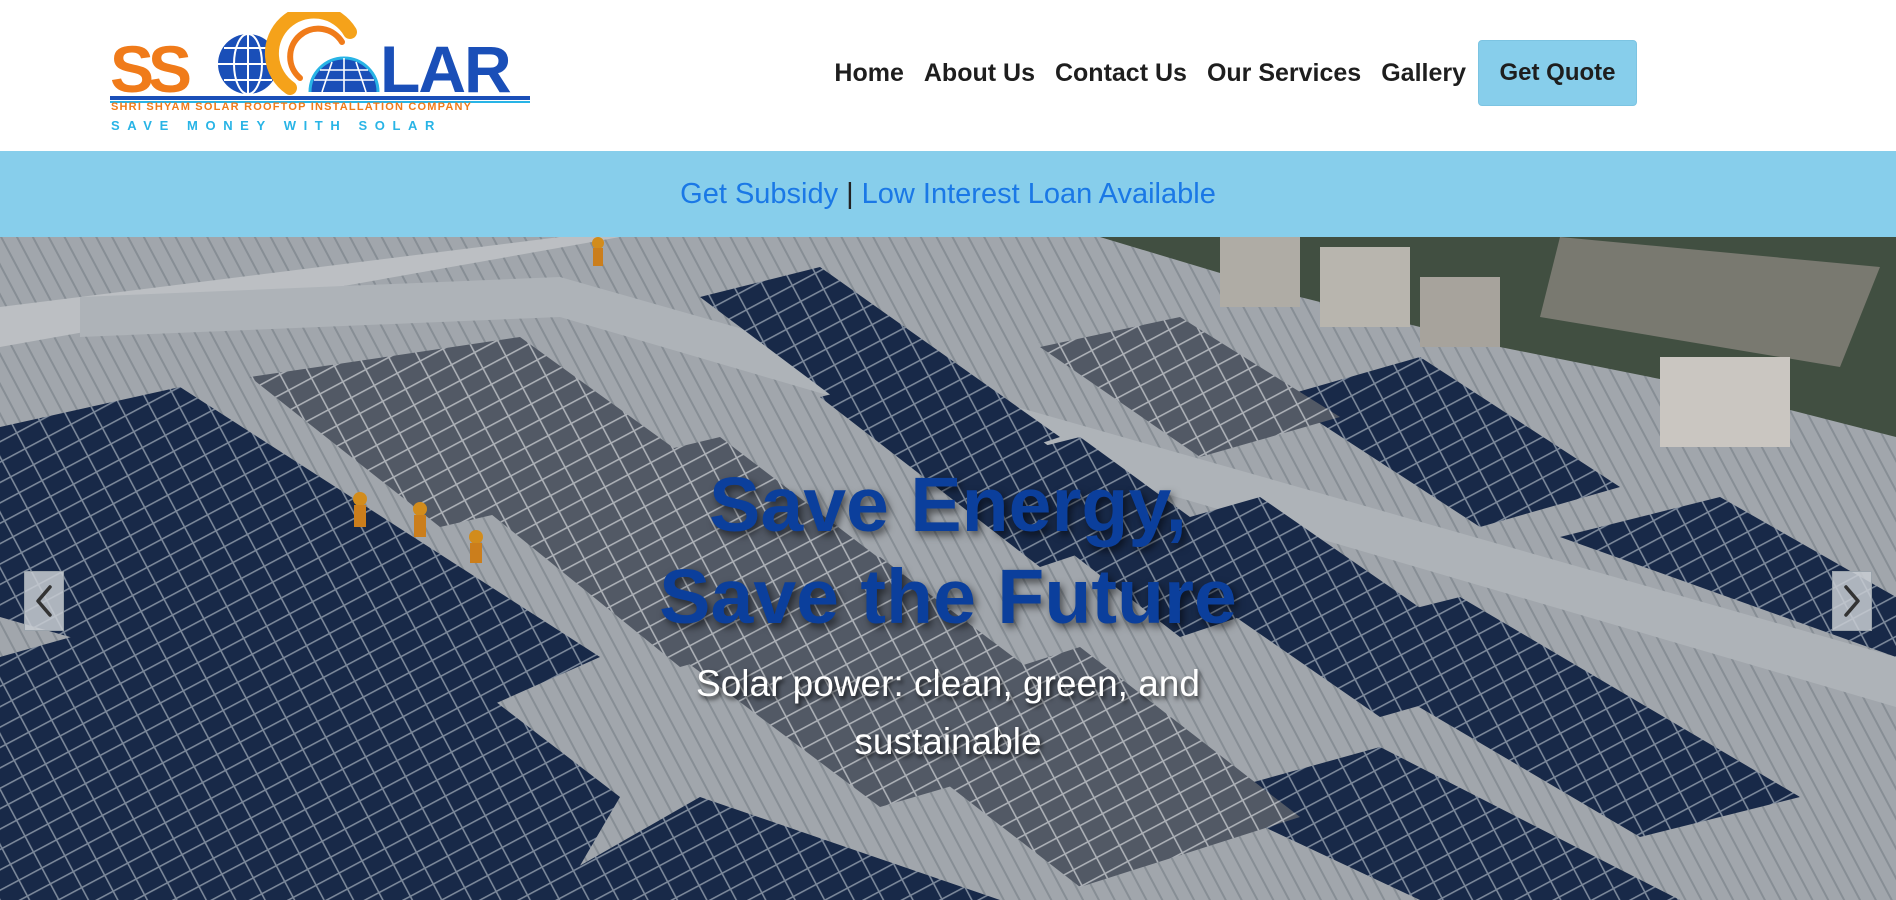 This screenshot has width=1896, height=900. What do you see at coordinates (868, 73) in the screenshot?
I see `nav-home: Home` at bounding box center [868, 73].